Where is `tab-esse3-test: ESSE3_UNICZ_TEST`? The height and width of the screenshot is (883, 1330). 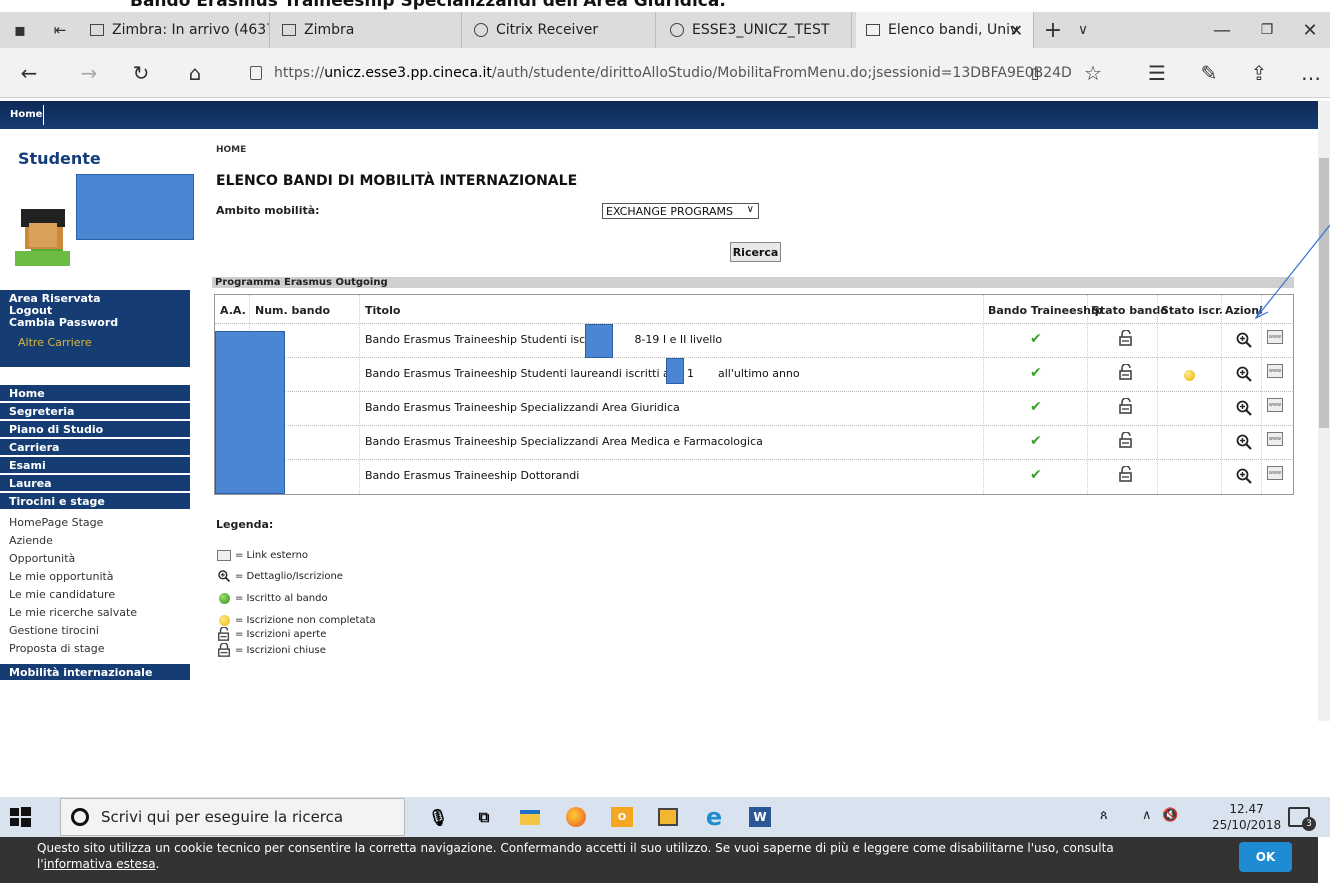
tab-esse3-test: ESSE3_UNICZ_TEST is located at coordinates (756, 30).